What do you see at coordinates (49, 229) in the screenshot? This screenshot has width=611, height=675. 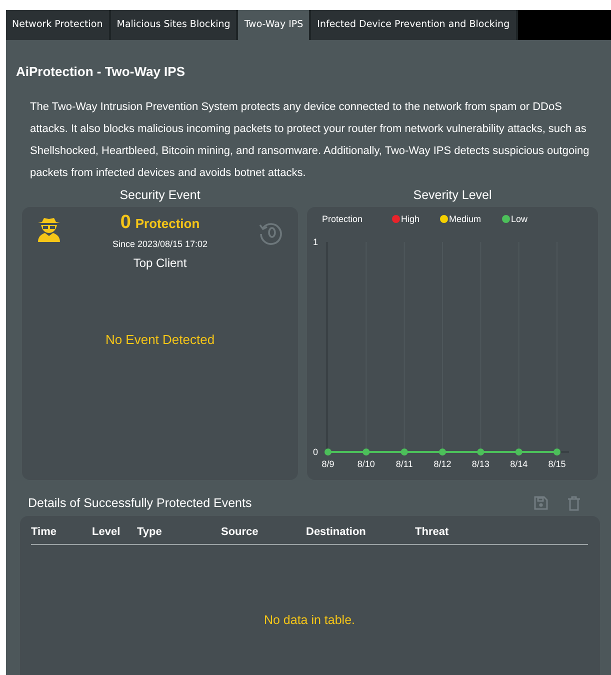 I see `spy-icon` at bounding box center [49, 229].